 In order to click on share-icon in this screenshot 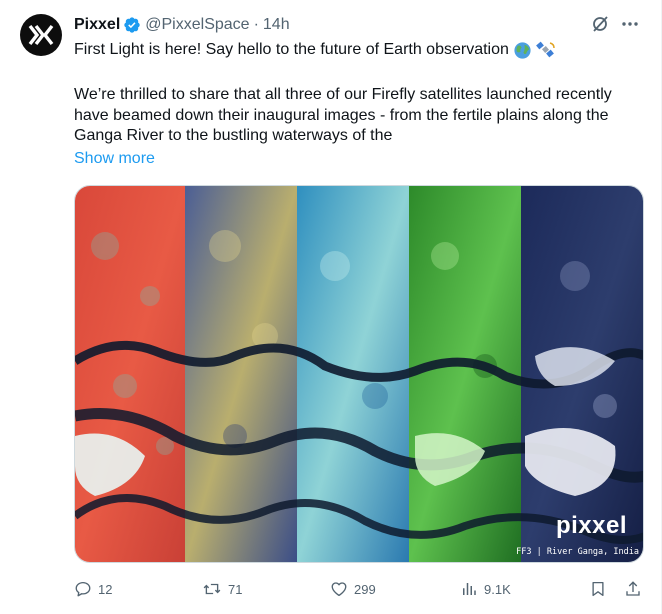, I will do `click(633, 588)`.